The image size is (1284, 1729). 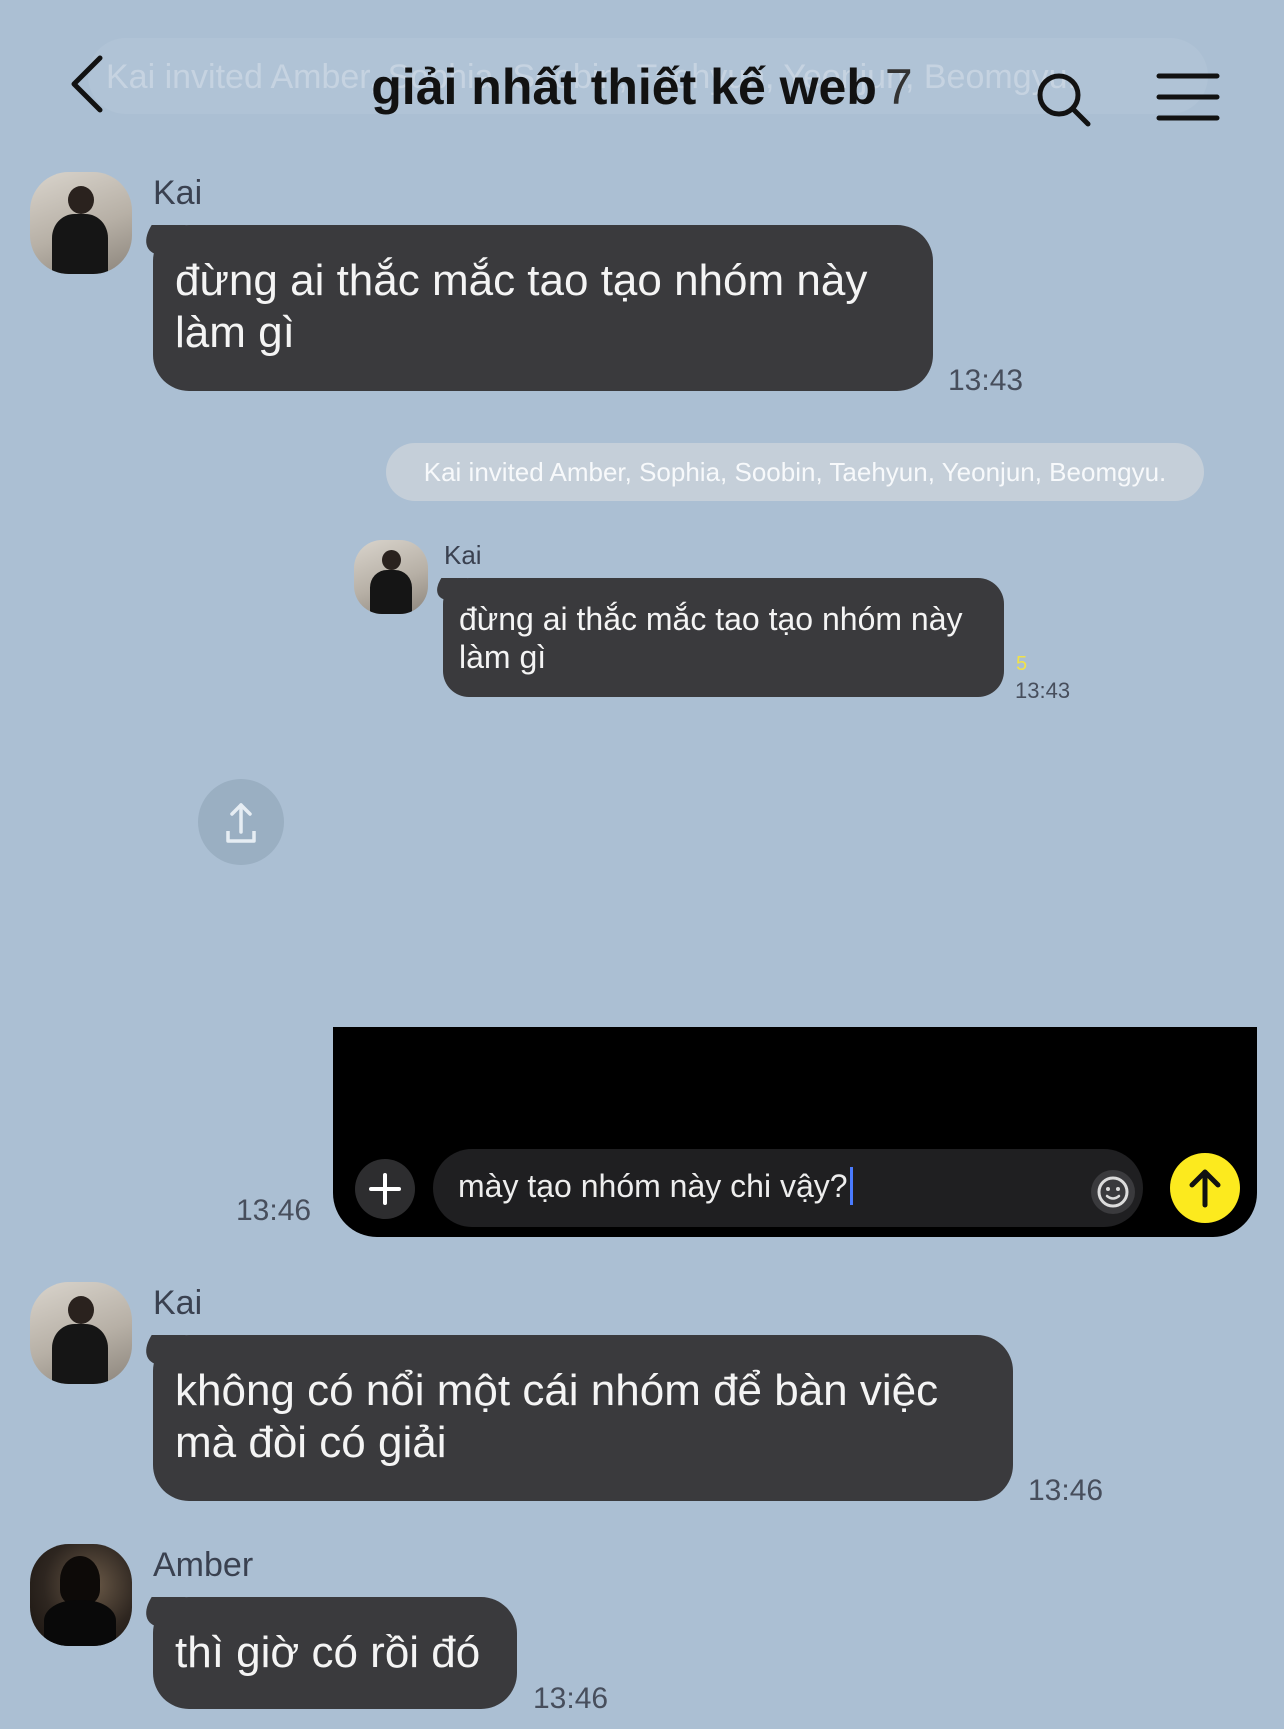 I want to click on search-button, so click(x=1064, y=100).